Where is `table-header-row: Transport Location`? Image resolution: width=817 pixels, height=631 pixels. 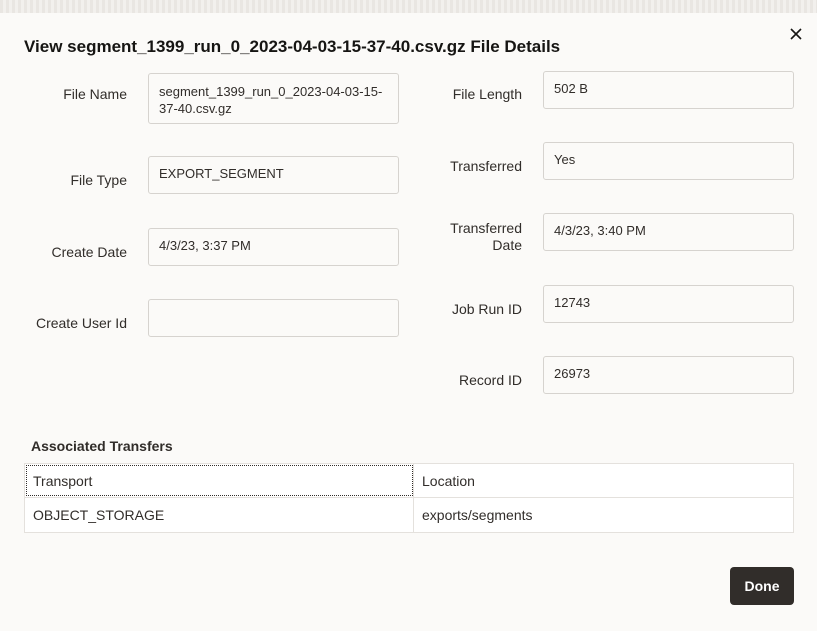
table-header-row: Transport Location is located at coordinates (409, 481).